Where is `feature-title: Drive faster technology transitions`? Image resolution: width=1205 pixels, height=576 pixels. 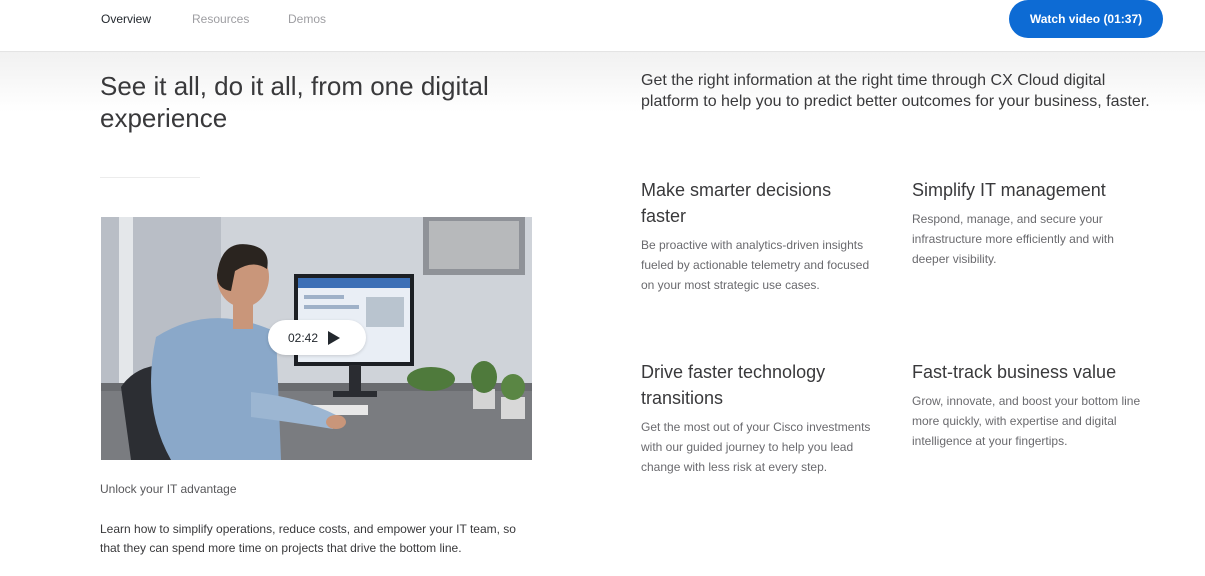 feature-title: Drive faster technology transitions is located at coordinates (733, 385).